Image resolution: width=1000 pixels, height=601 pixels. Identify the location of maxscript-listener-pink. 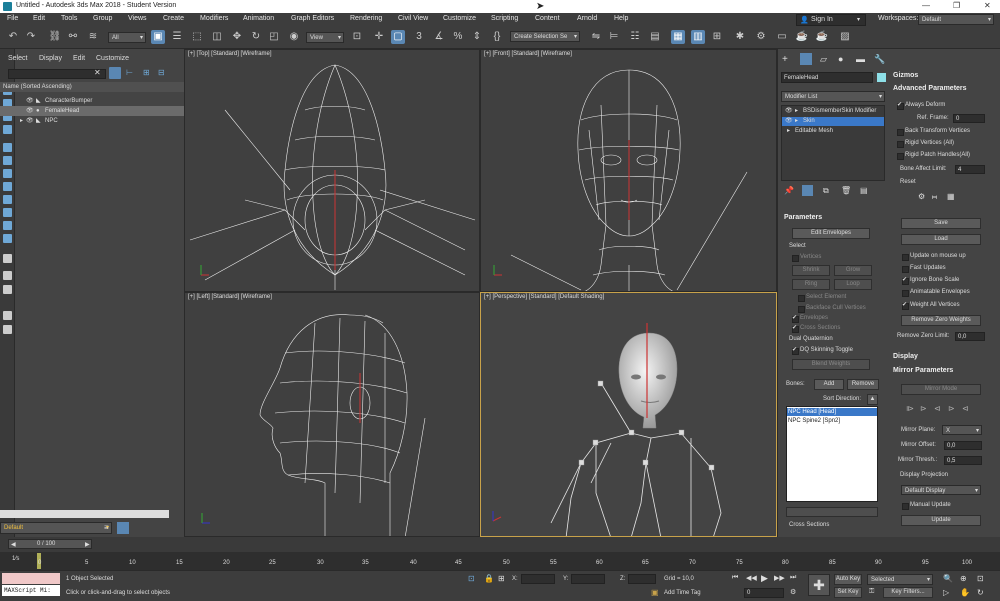
(31, 578).